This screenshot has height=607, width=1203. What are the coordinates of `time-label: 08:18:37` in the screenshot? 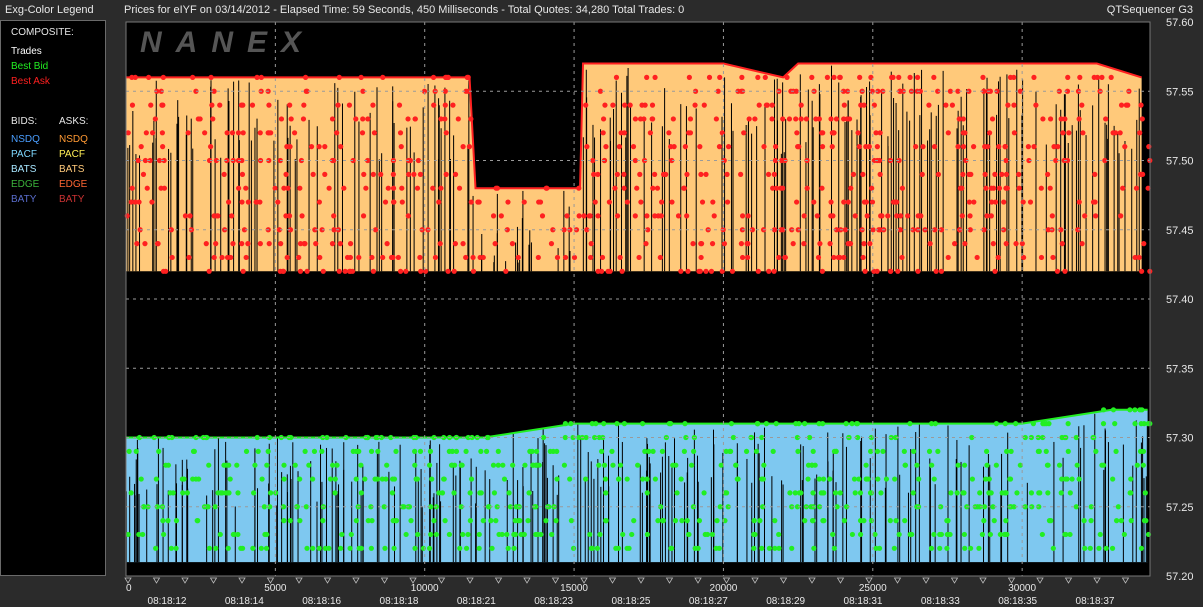 It's located at (1095, 601).